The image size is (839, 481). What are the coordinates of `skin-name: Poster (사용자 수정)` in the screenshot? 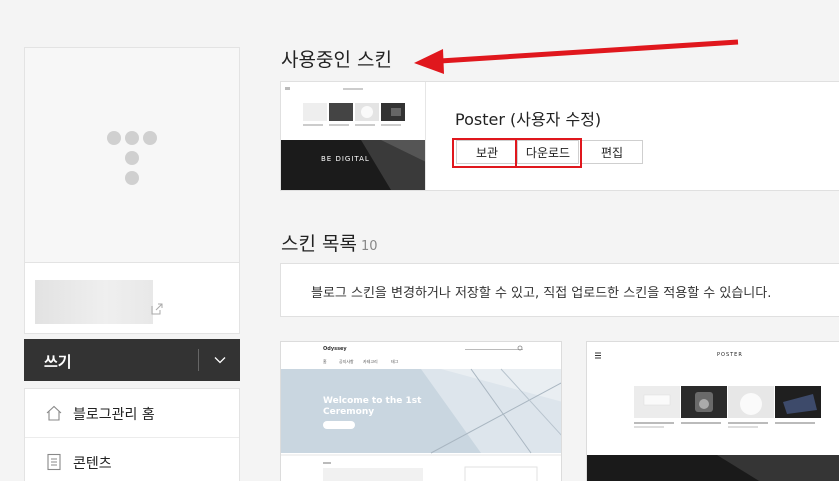 It's located at (528, 119).